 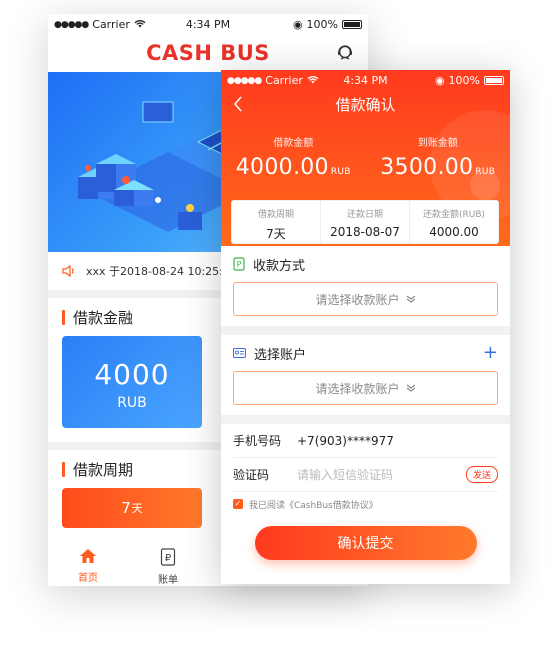 I want to click on decor-circle, so click(x=485, y=185).